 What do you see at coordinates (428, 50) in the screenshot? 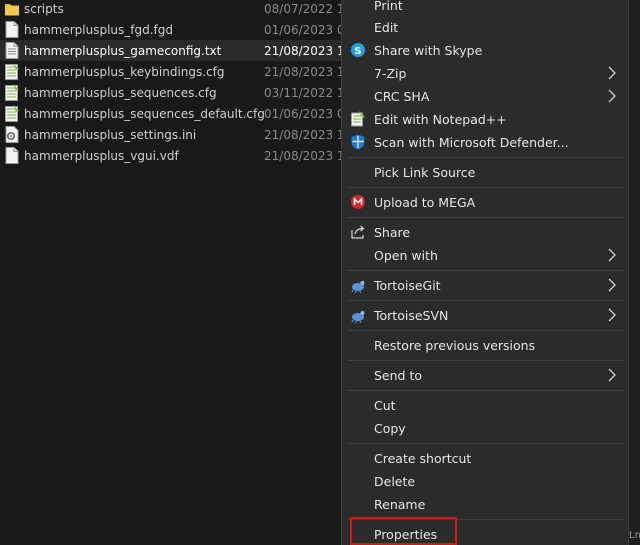
I see `menu-item-label: Share with Skype` at bounding box center [428, 50].